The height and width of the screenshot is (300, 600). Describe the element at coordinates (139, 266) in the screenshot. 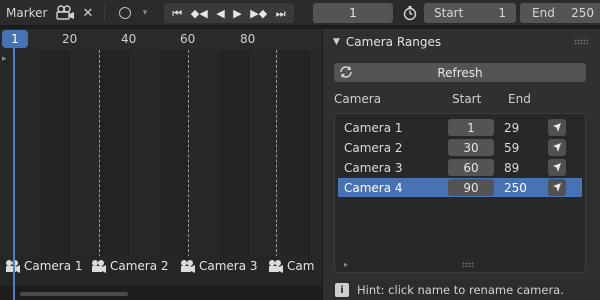

I see `marker-label: Camera 2` at that location.